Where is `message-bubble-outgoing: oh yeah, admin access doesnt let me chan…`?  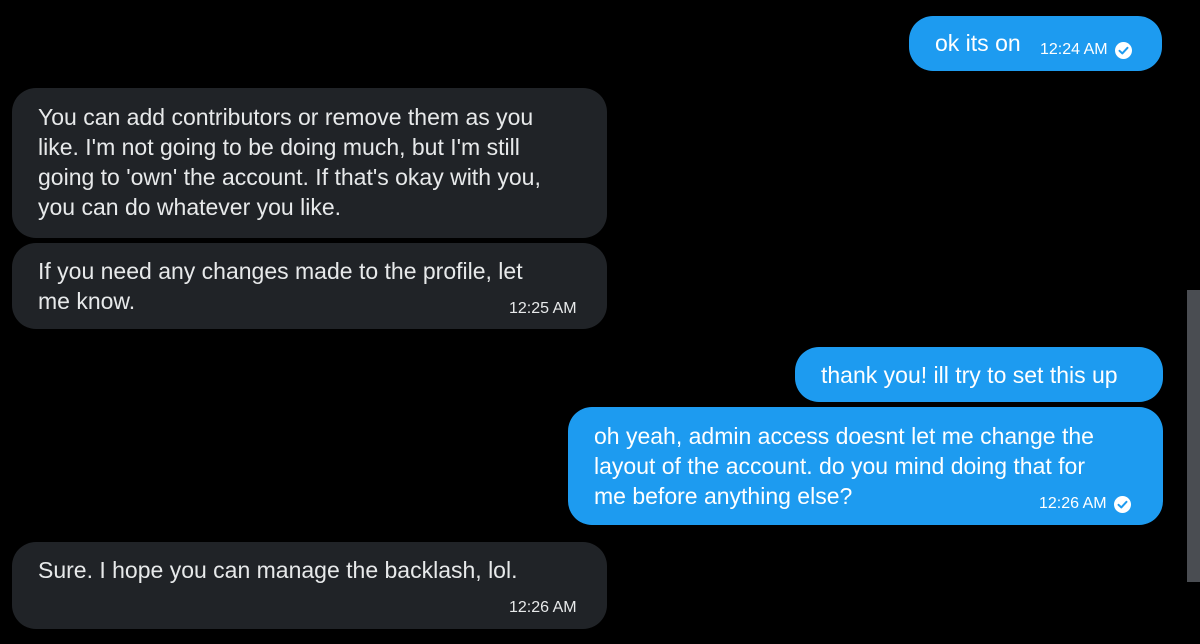
message-bubble-outgoing: oh yeah, admin access doesnt let me chan… is located at coordinates (865, 466).